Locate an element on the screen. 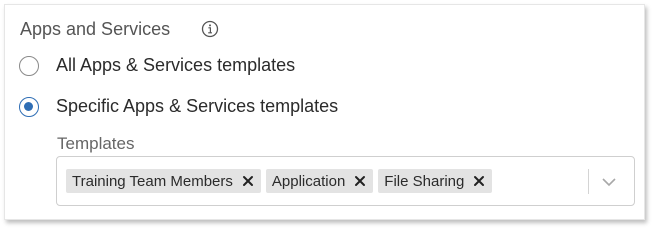  chip-application: Application is located at coordinates (319, 181).